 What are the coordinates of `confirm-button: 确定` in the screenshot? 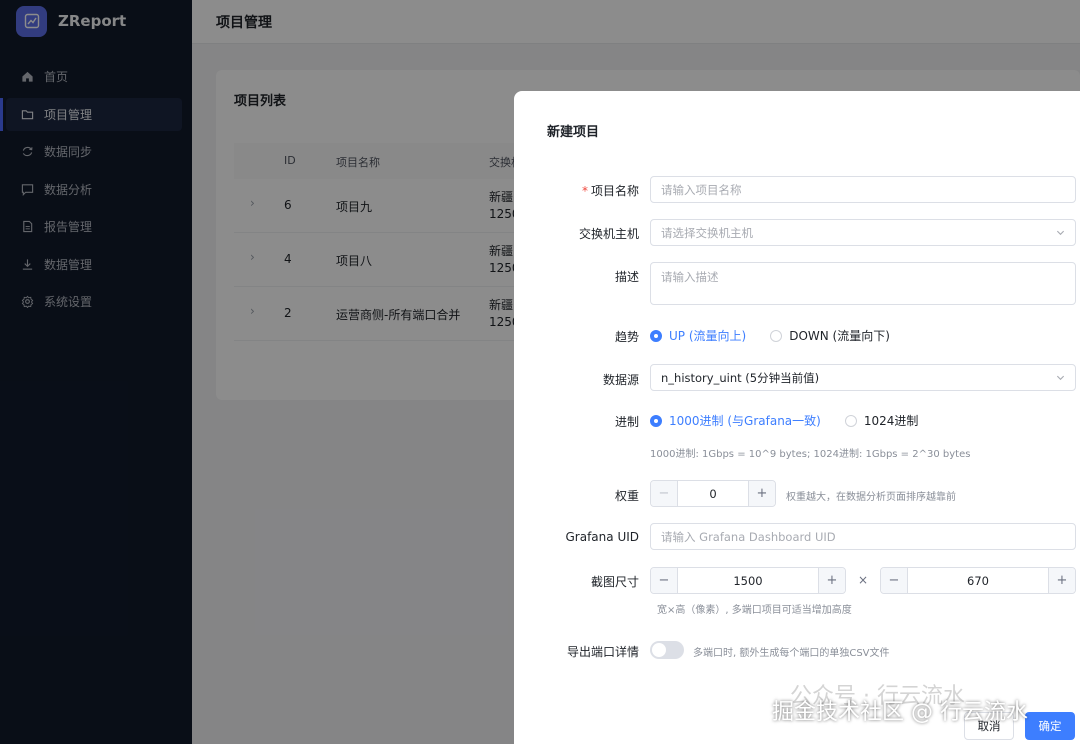 It's located at (1050, 726).